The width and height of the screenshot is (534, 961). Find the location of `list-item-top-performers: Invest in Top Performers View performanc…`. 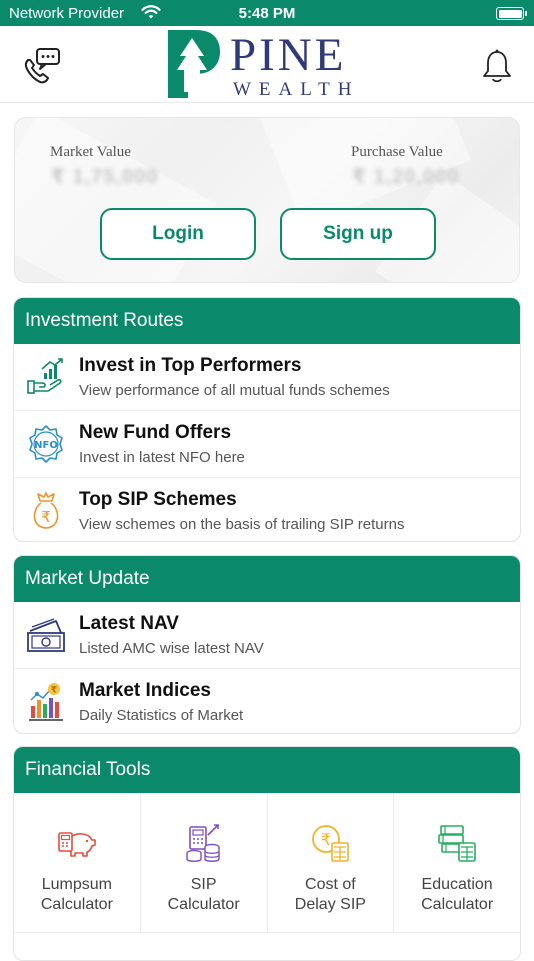

list-item-top-performers: Invest in Top Performers View performanc… is located at coordinates (267, 377).